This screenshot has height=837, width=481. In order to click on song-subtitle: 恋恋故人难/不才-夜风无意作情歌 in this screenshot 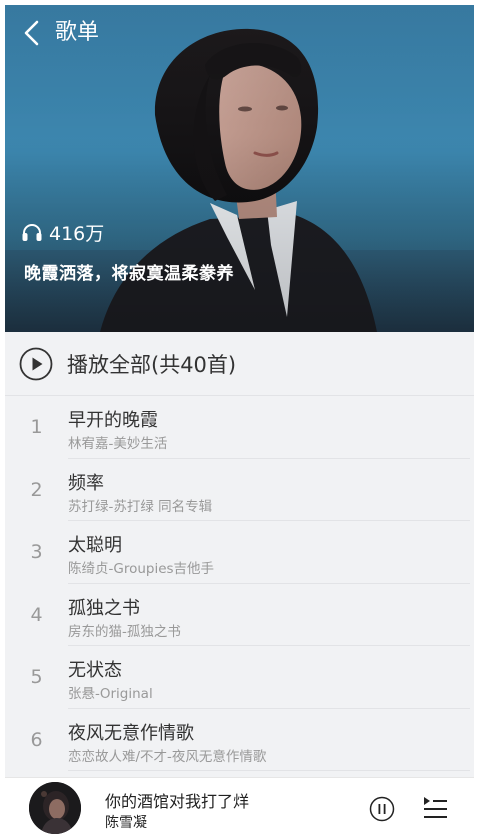, I will do `click(167, 756)`.